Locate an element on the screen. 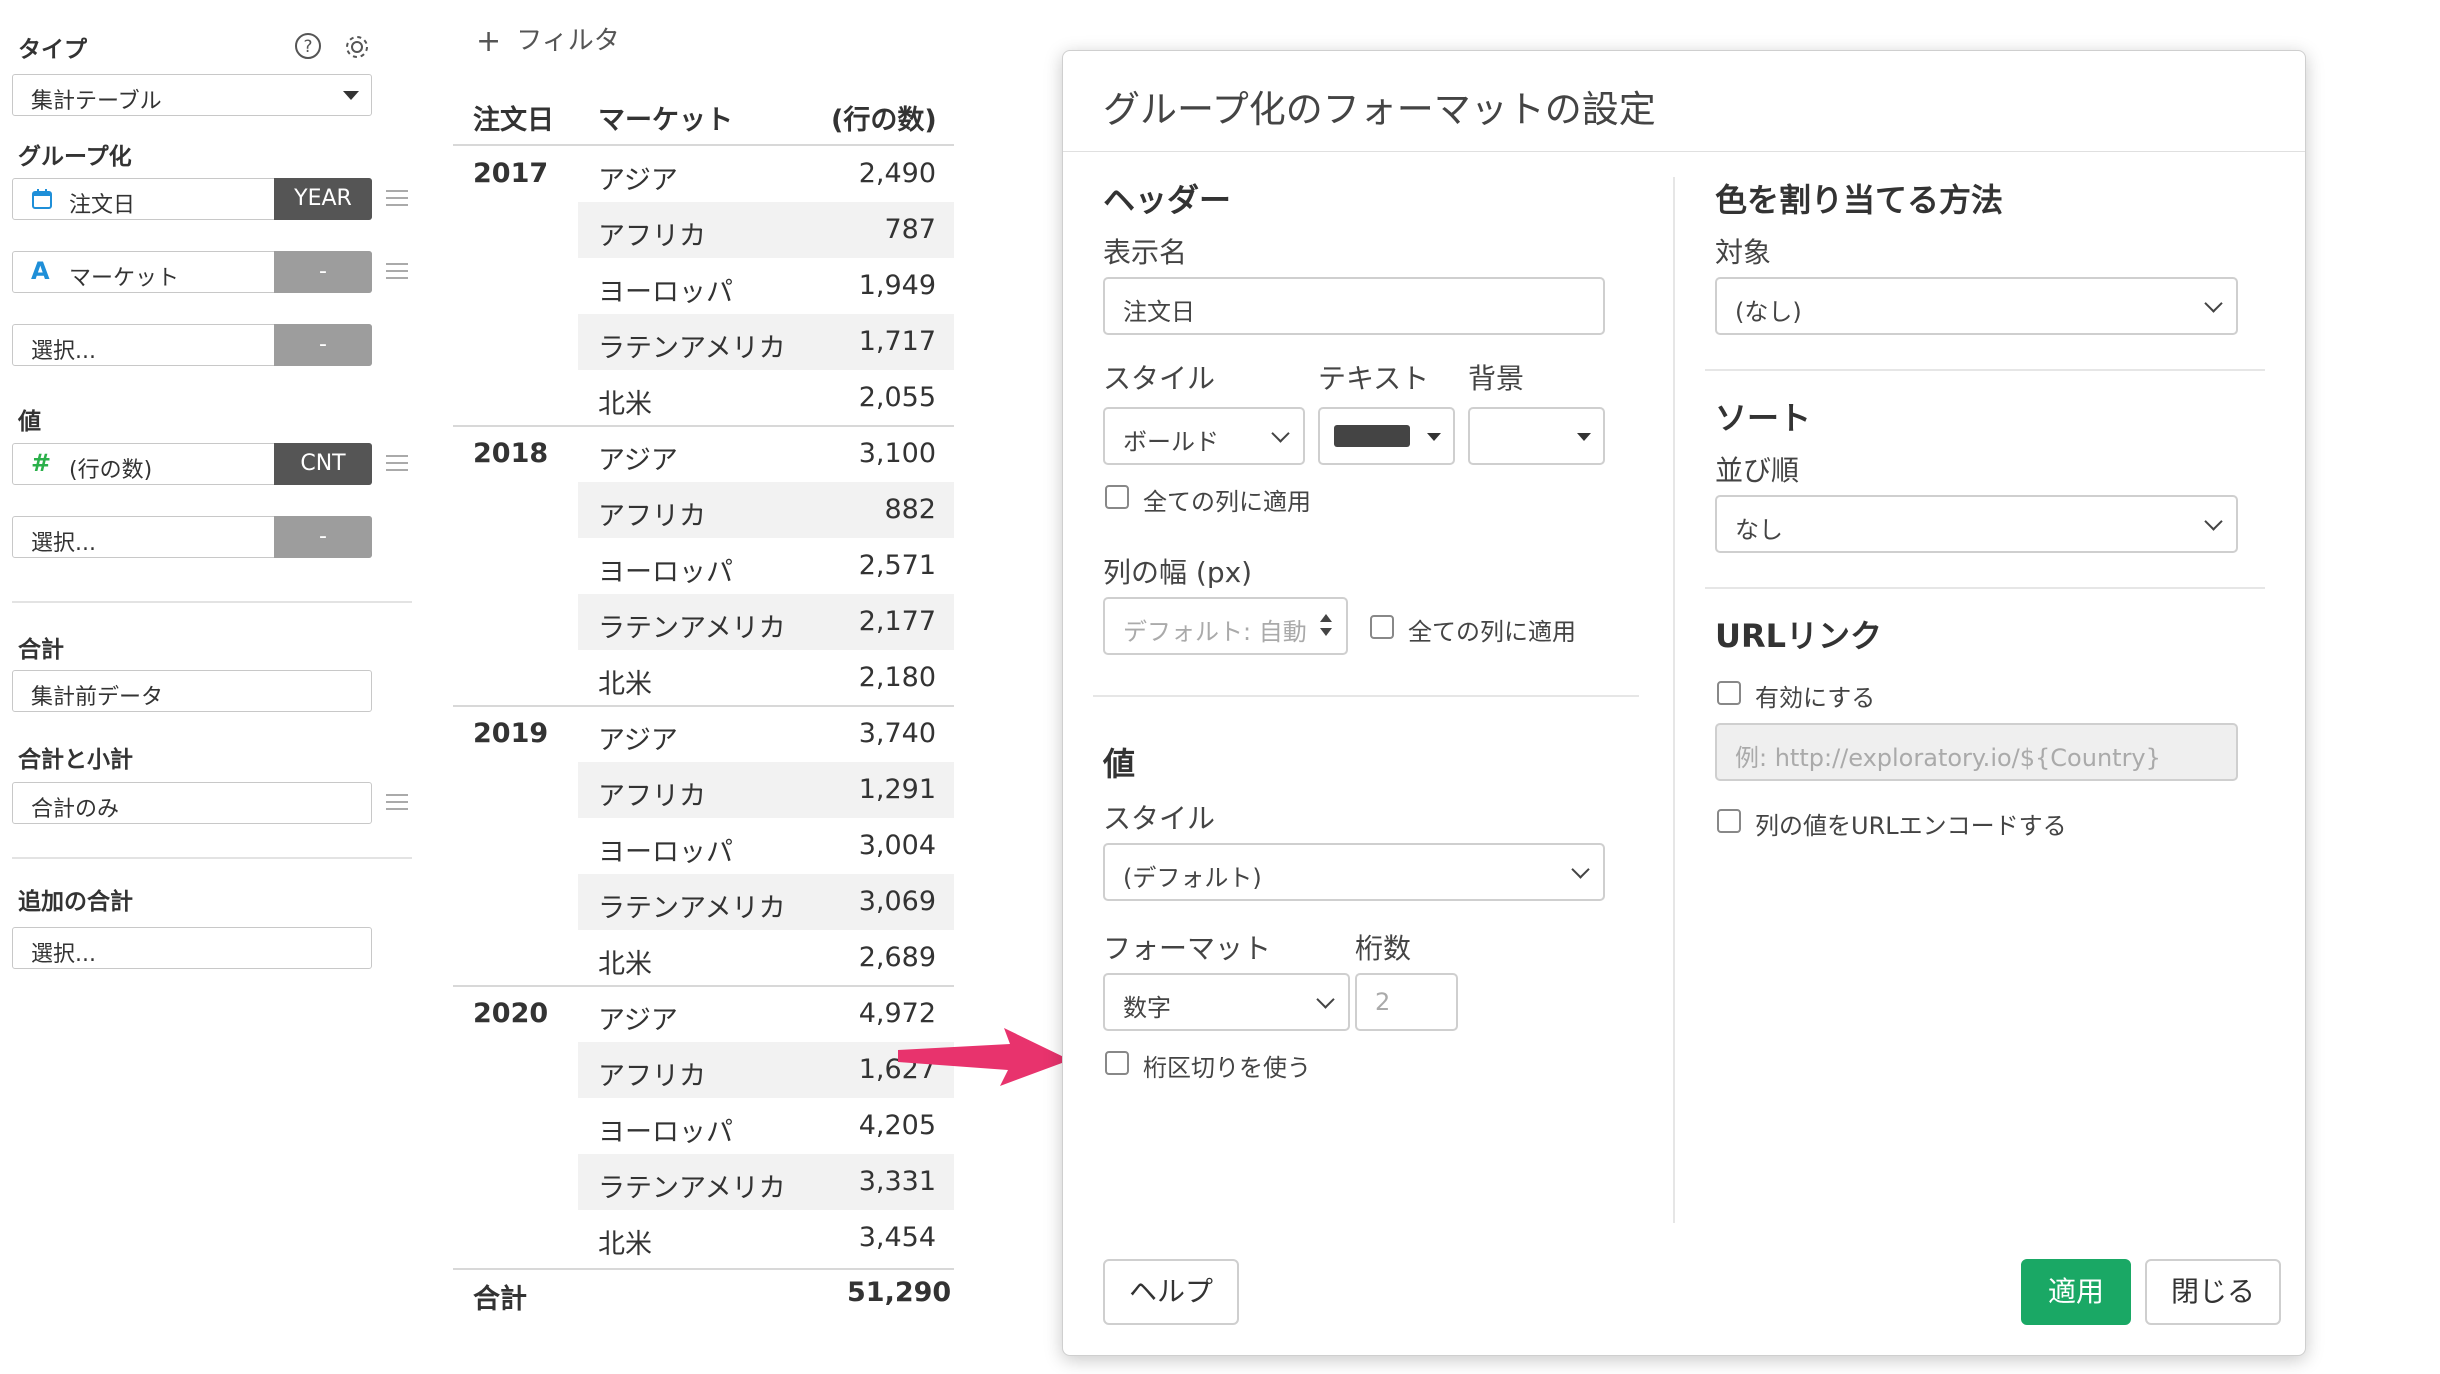 This screenshot has height=1374, width=2440. dialog-title: グループ化のフォーマットの設定 is located at coordinates (1379, 109).